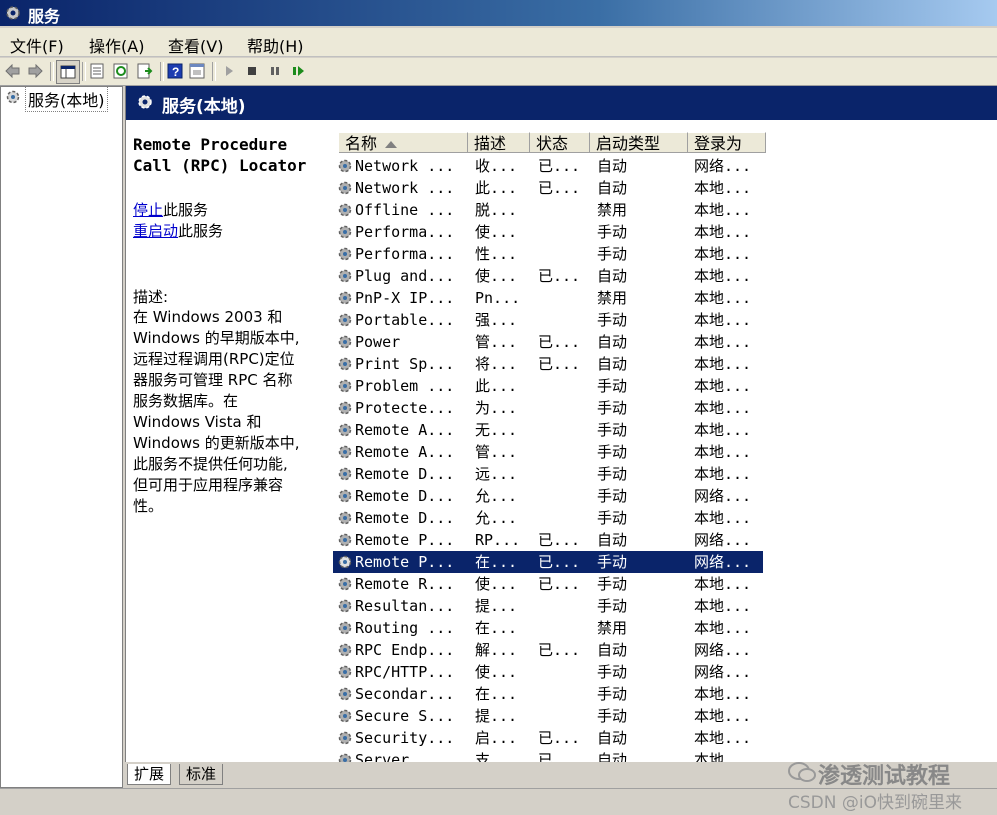 The height and width of the screenshot is (815, 997). What do you see at coordinates (195, 45) in the screenshot?
I see `menu-view: 查看(V)` at bounding box center [195, 45].